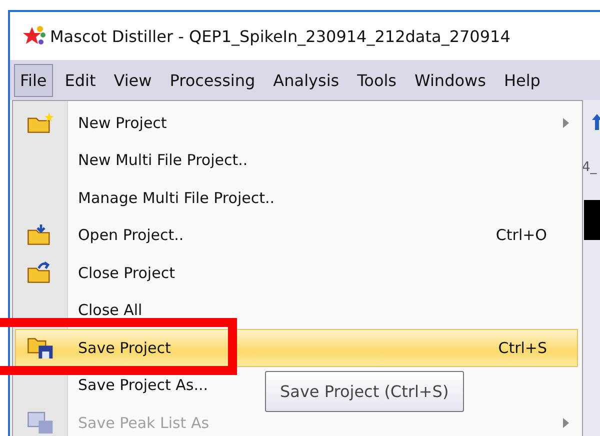 This screenshot has width=600, height=436. Describe the element at coordinates (41, 122) in the screenshot. I see `new-folder-icon` at that location.